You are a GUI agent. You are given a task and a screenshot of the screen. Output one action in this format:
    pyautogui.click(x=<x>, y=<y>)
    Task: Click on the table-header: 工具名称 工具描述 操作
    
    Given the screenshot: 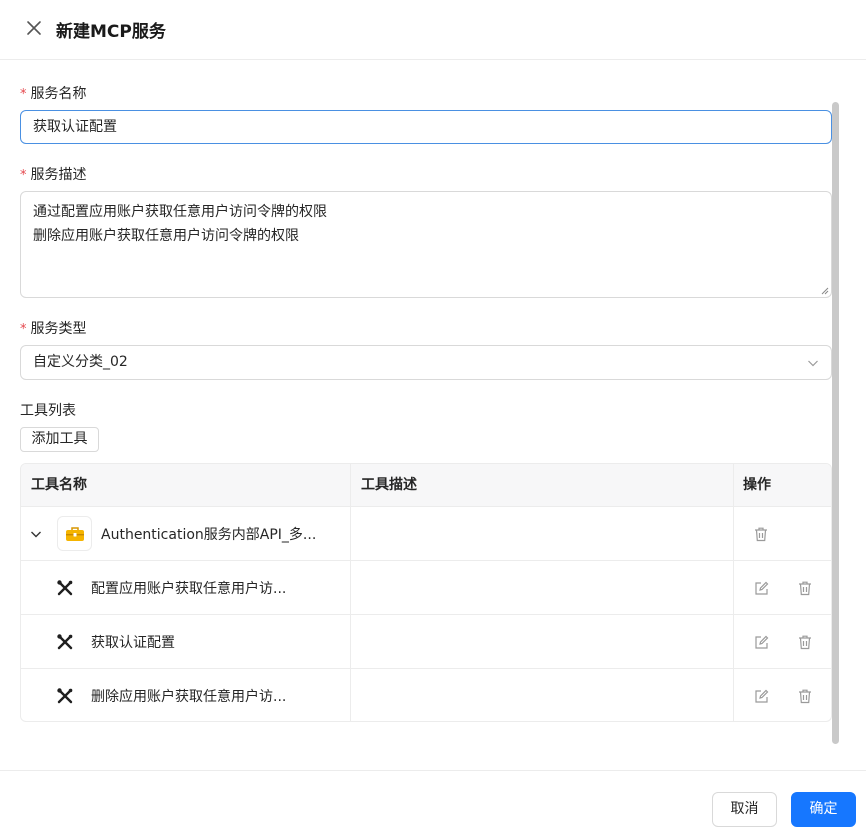 What is the action you would take?
    pyautogui.click(x=426, y=485)
    